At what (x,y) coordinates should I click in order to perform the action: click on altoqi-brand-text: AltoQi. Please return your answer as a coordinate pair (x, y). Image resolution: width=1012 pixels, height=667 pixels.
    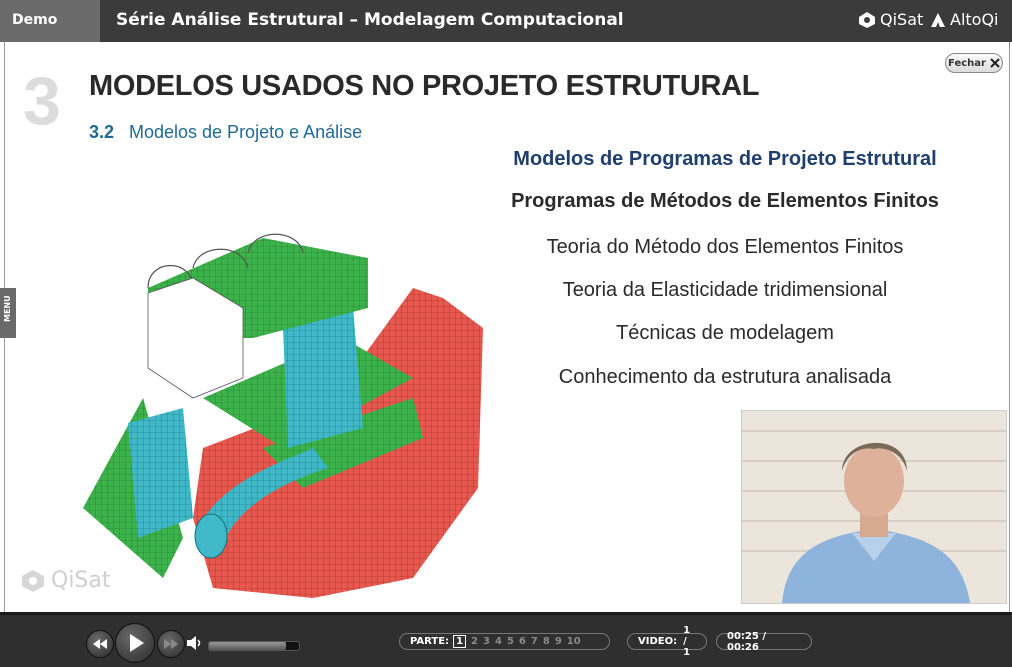
    Looking at the image, I should click on (974, 19).